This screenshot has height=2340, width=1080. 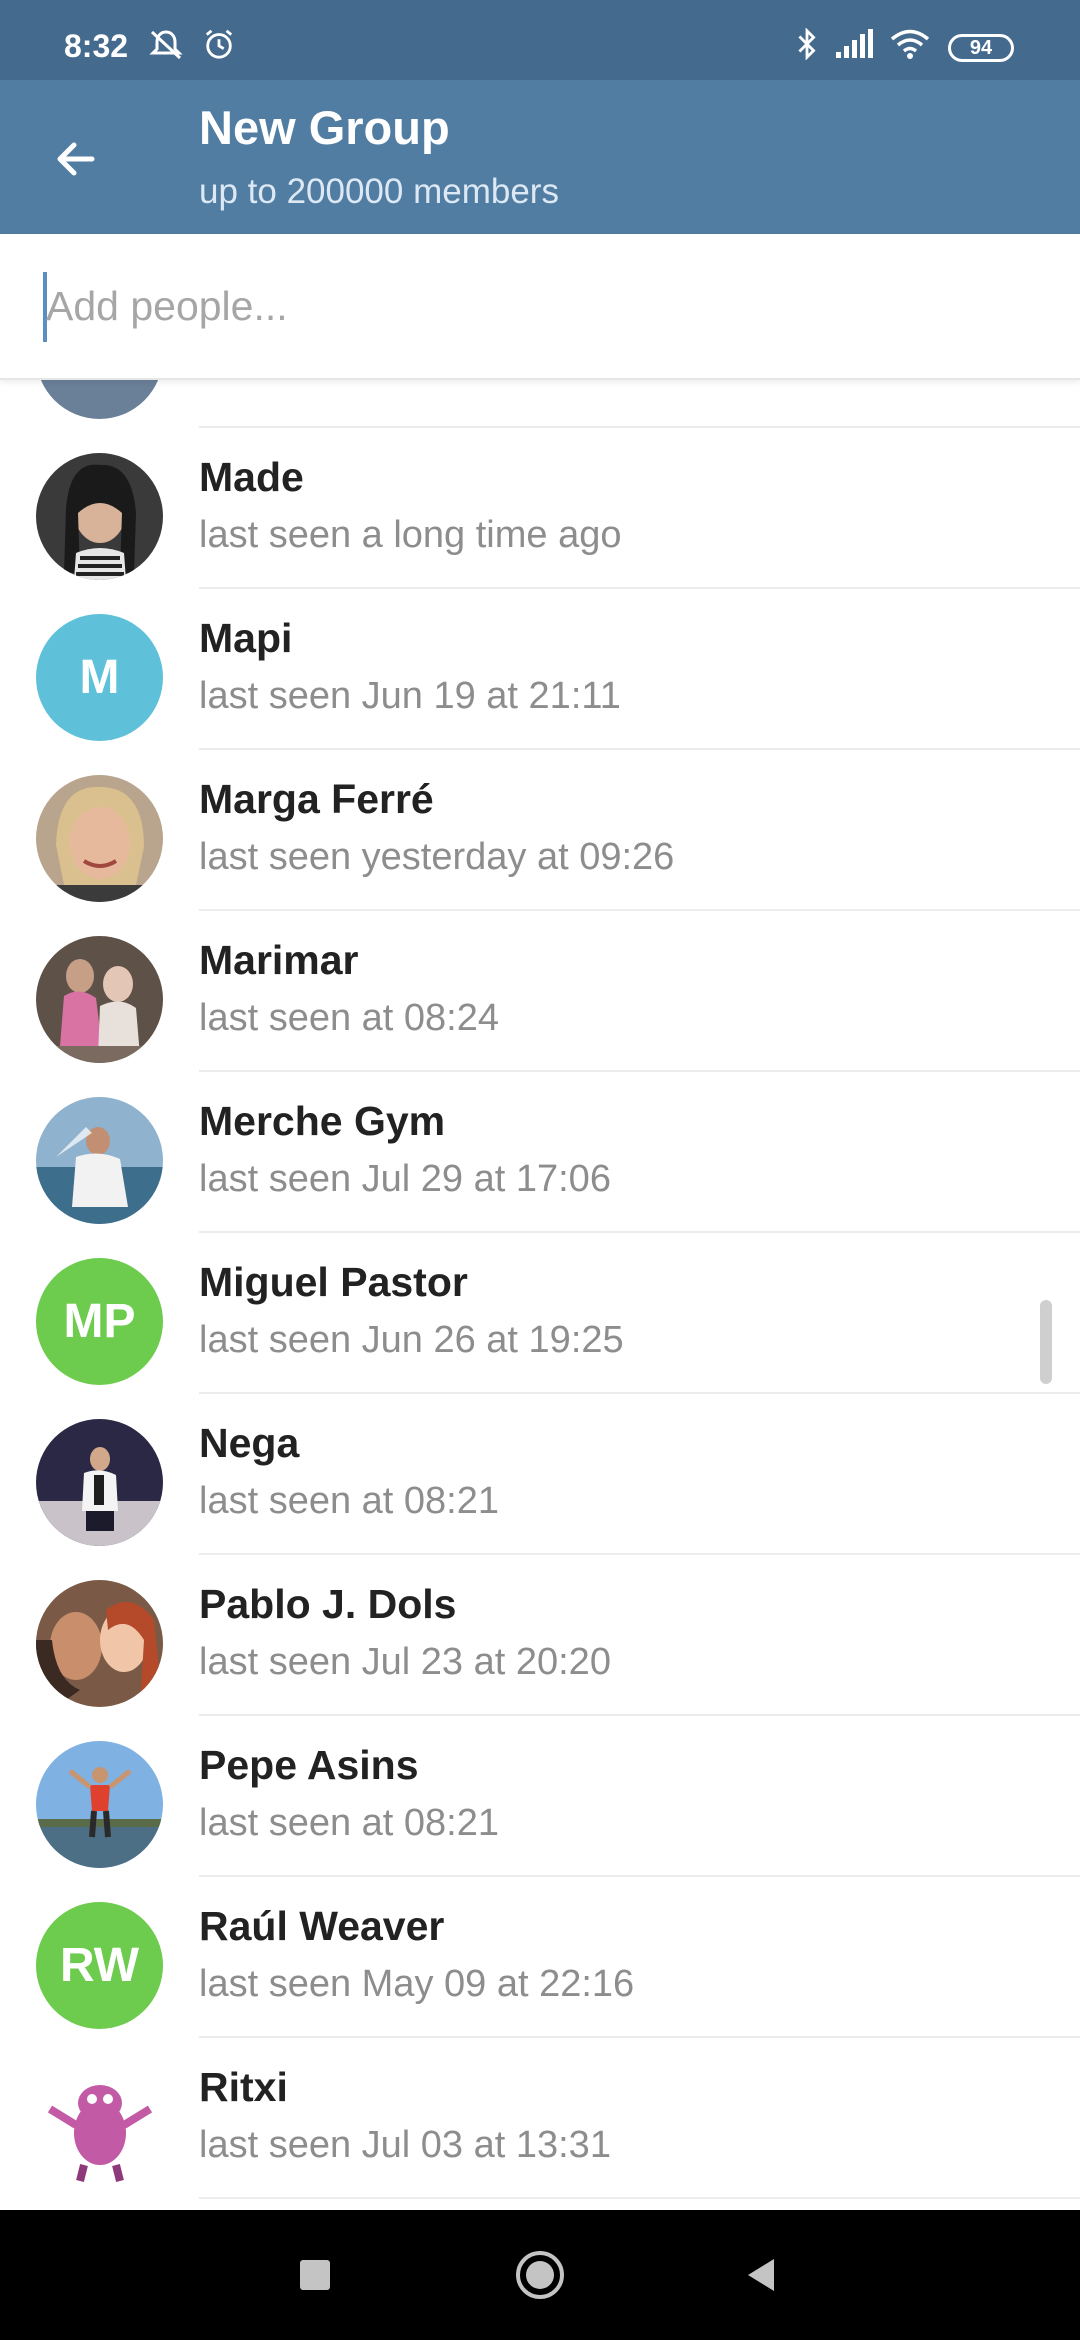 I want to click on recents-button, so click(x=315, y=2275).